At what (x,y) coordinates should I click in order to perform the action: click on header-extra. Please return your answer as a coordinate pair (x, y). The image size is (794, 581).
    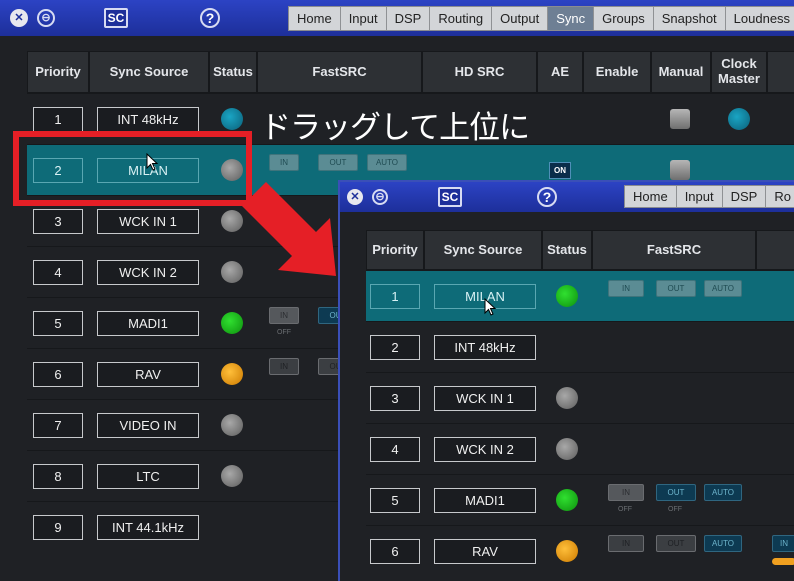
    Looking at the image, I should click on (780, 72).